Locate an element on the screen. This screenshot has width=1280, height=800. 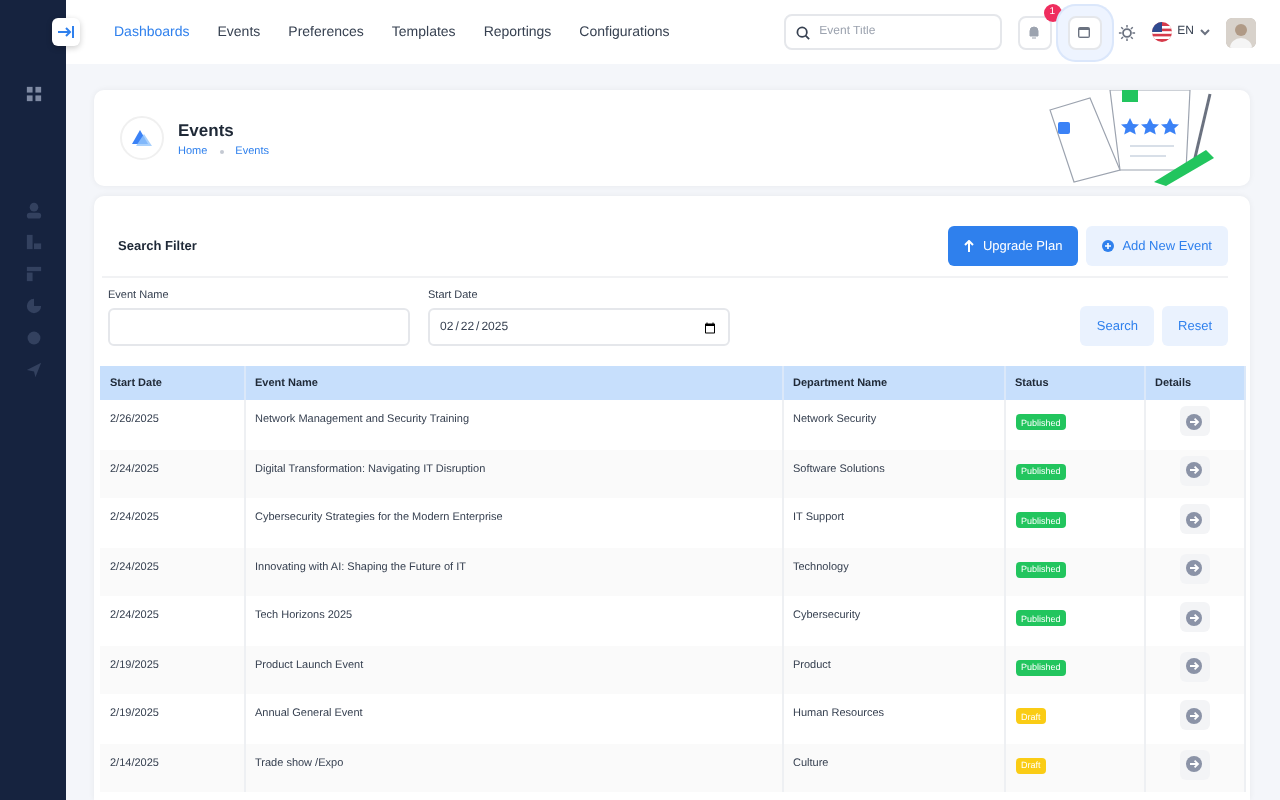
collapse-arrow-icon is located at coordinates (66, 32).